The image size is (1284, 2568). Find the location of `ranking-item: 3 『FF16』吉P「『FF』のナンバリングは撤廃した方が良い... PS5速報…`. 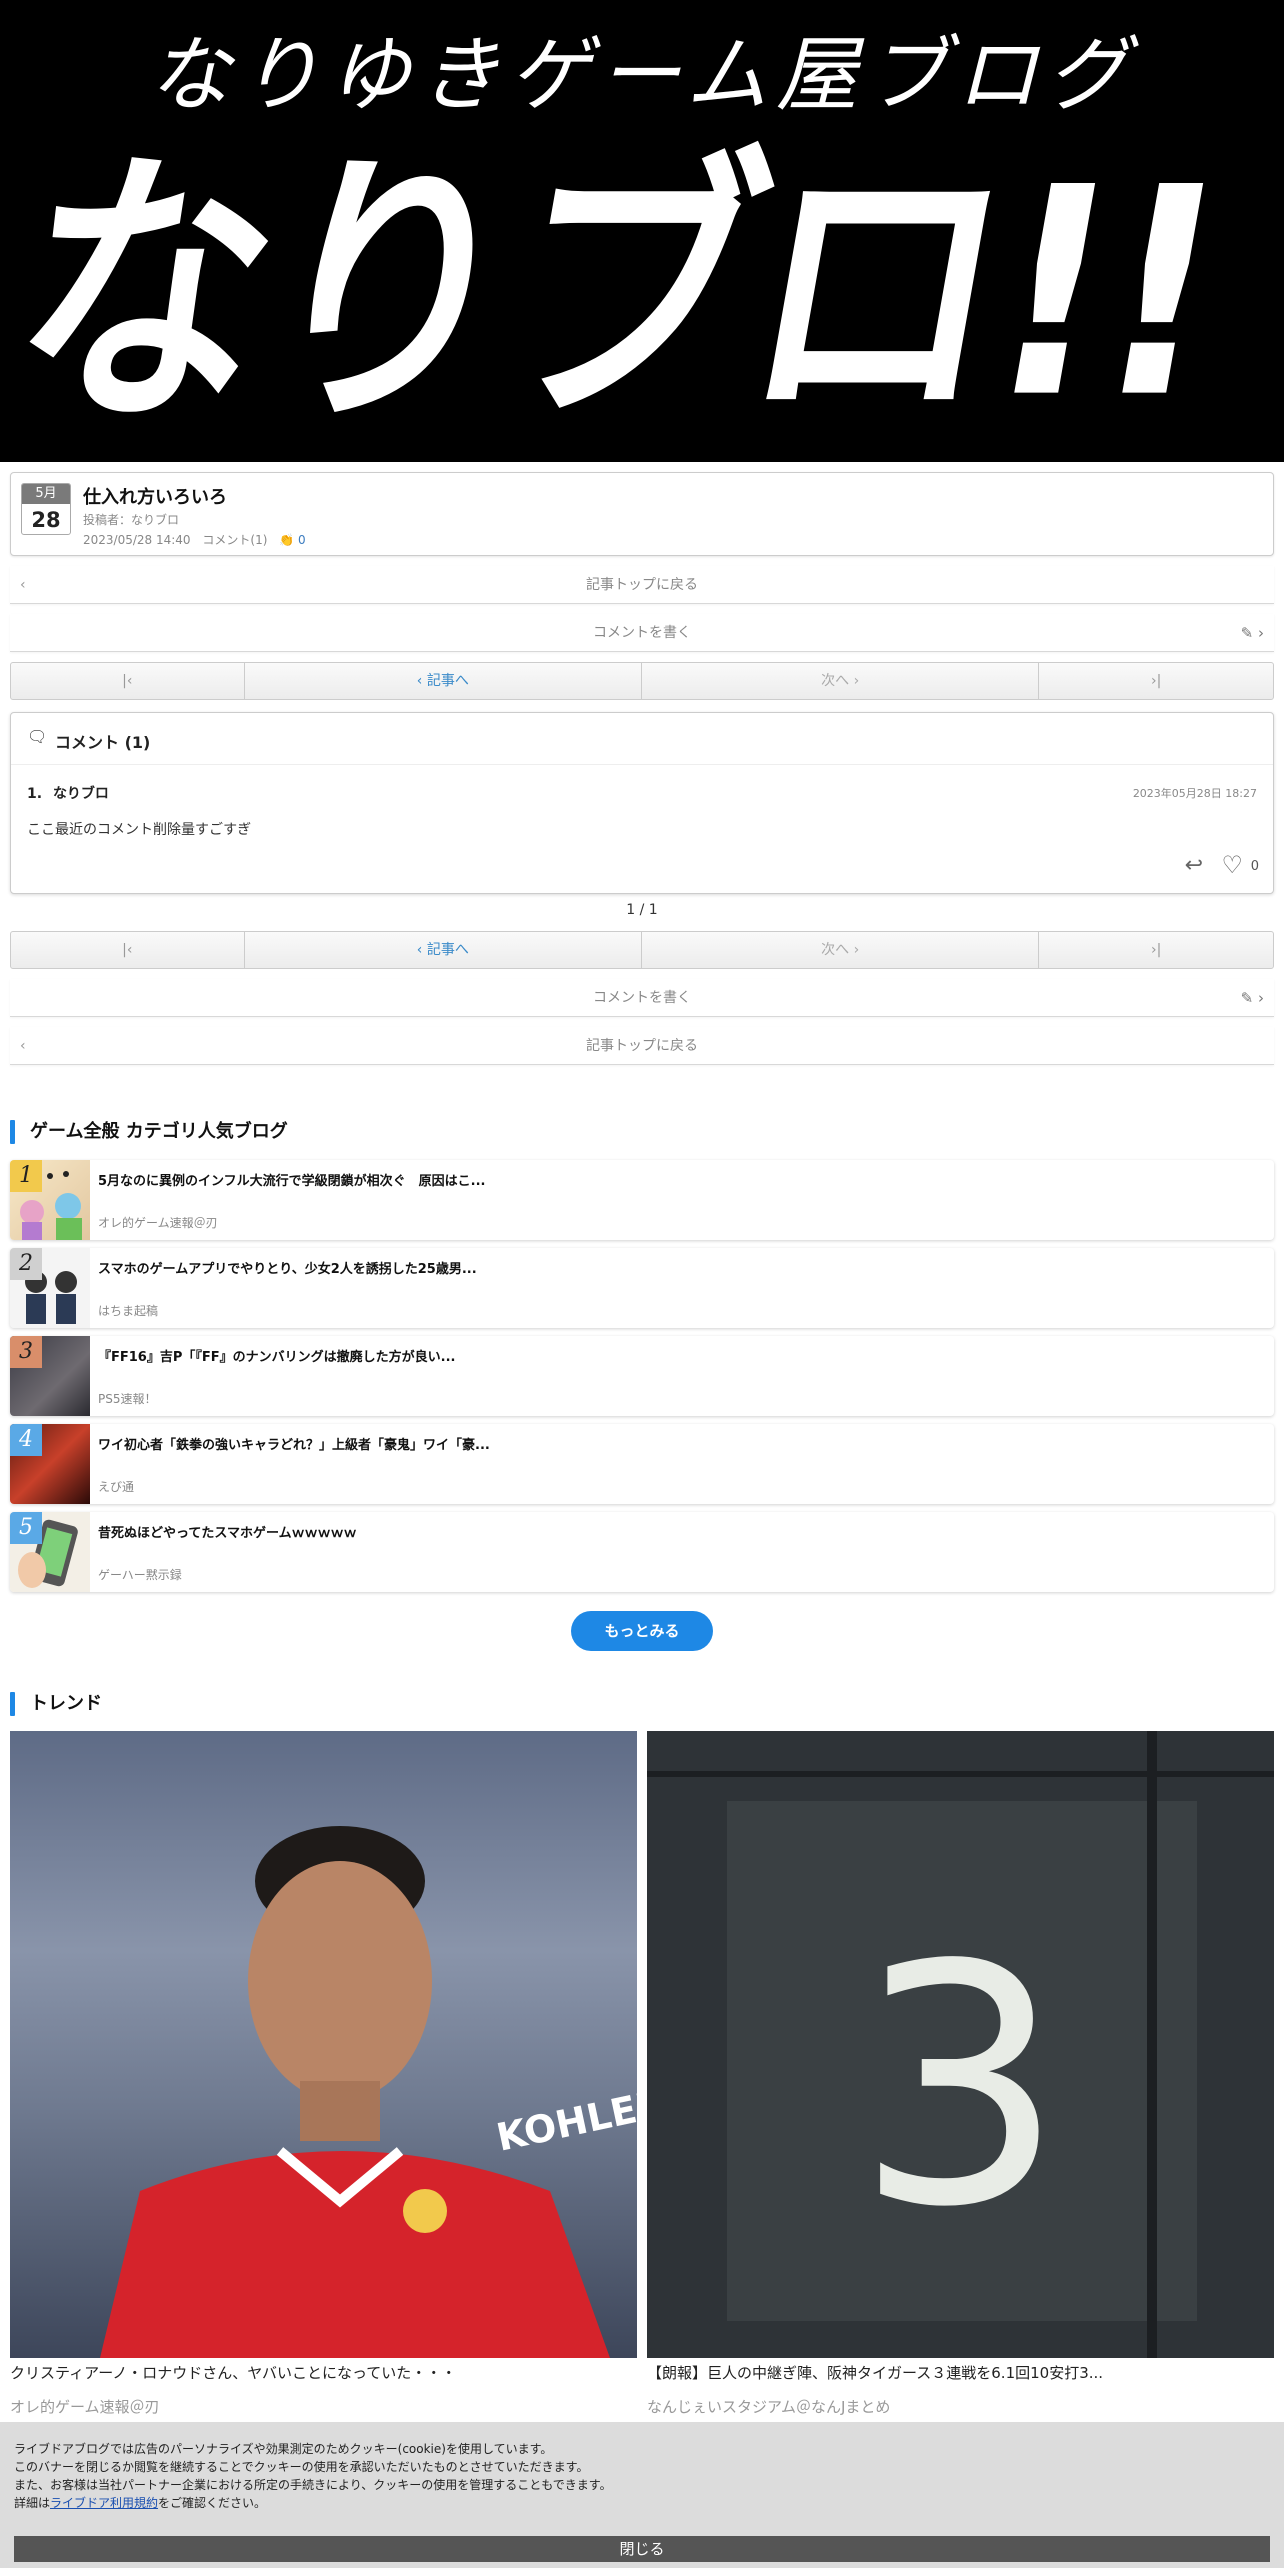

ranking-item: 3 『FF16』吉P「『FF』のナンバリングは撤廃した方が良い... PS5速報… is located at coordinates (642, 1376).